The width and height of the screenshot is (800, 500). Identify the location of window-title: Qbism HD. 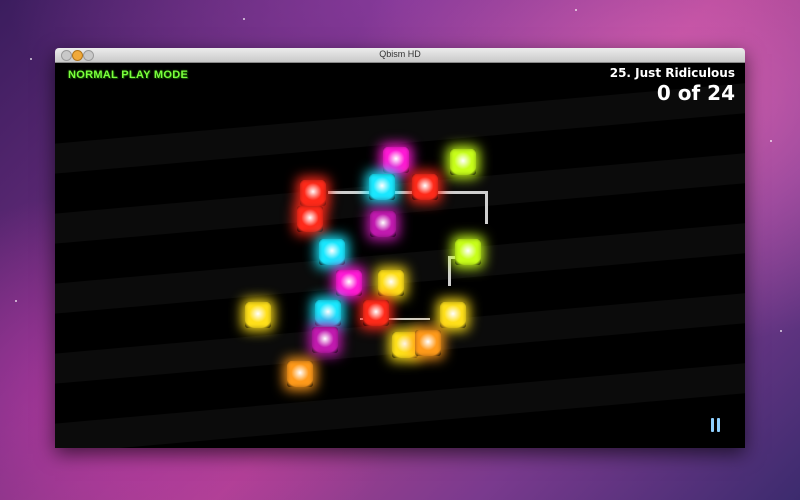
(400, 54).